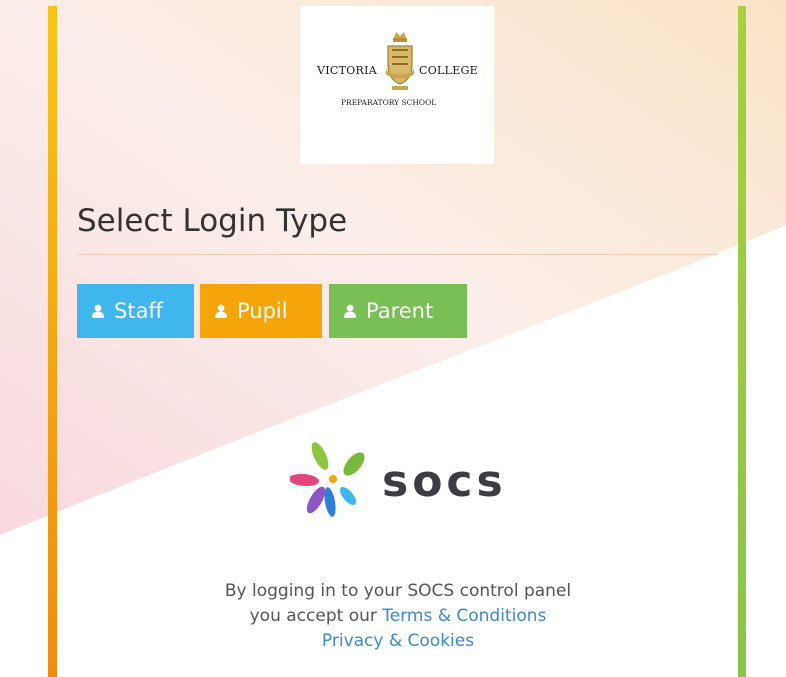 The width and height of the screenshot is (786, 677). I want to click on socs-logo: socs, so click(400, 480).